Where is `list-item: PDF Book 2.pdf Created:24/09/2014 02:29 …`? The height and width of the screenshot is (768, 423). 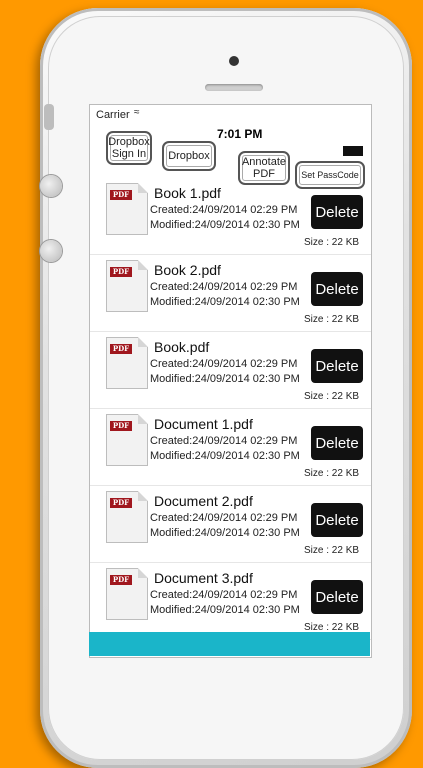
list-item: PDF Book 2.pdf Created:24/09/2014 02:29 … is located at coordinates (230, 295).